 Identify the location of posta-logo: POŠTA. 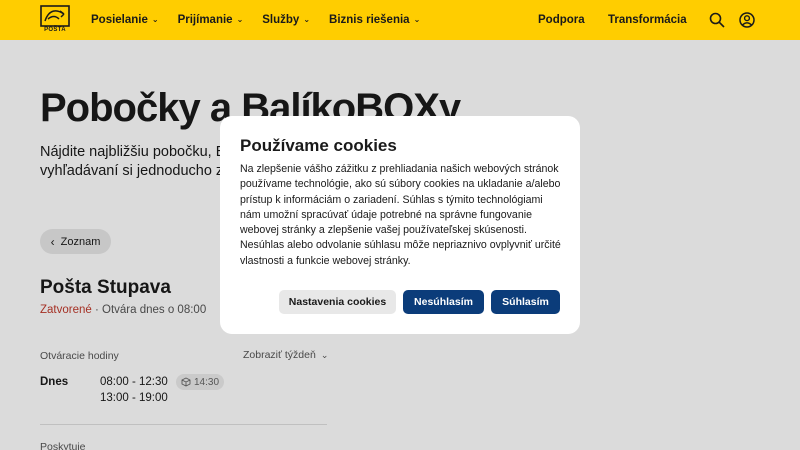
(55, 20).